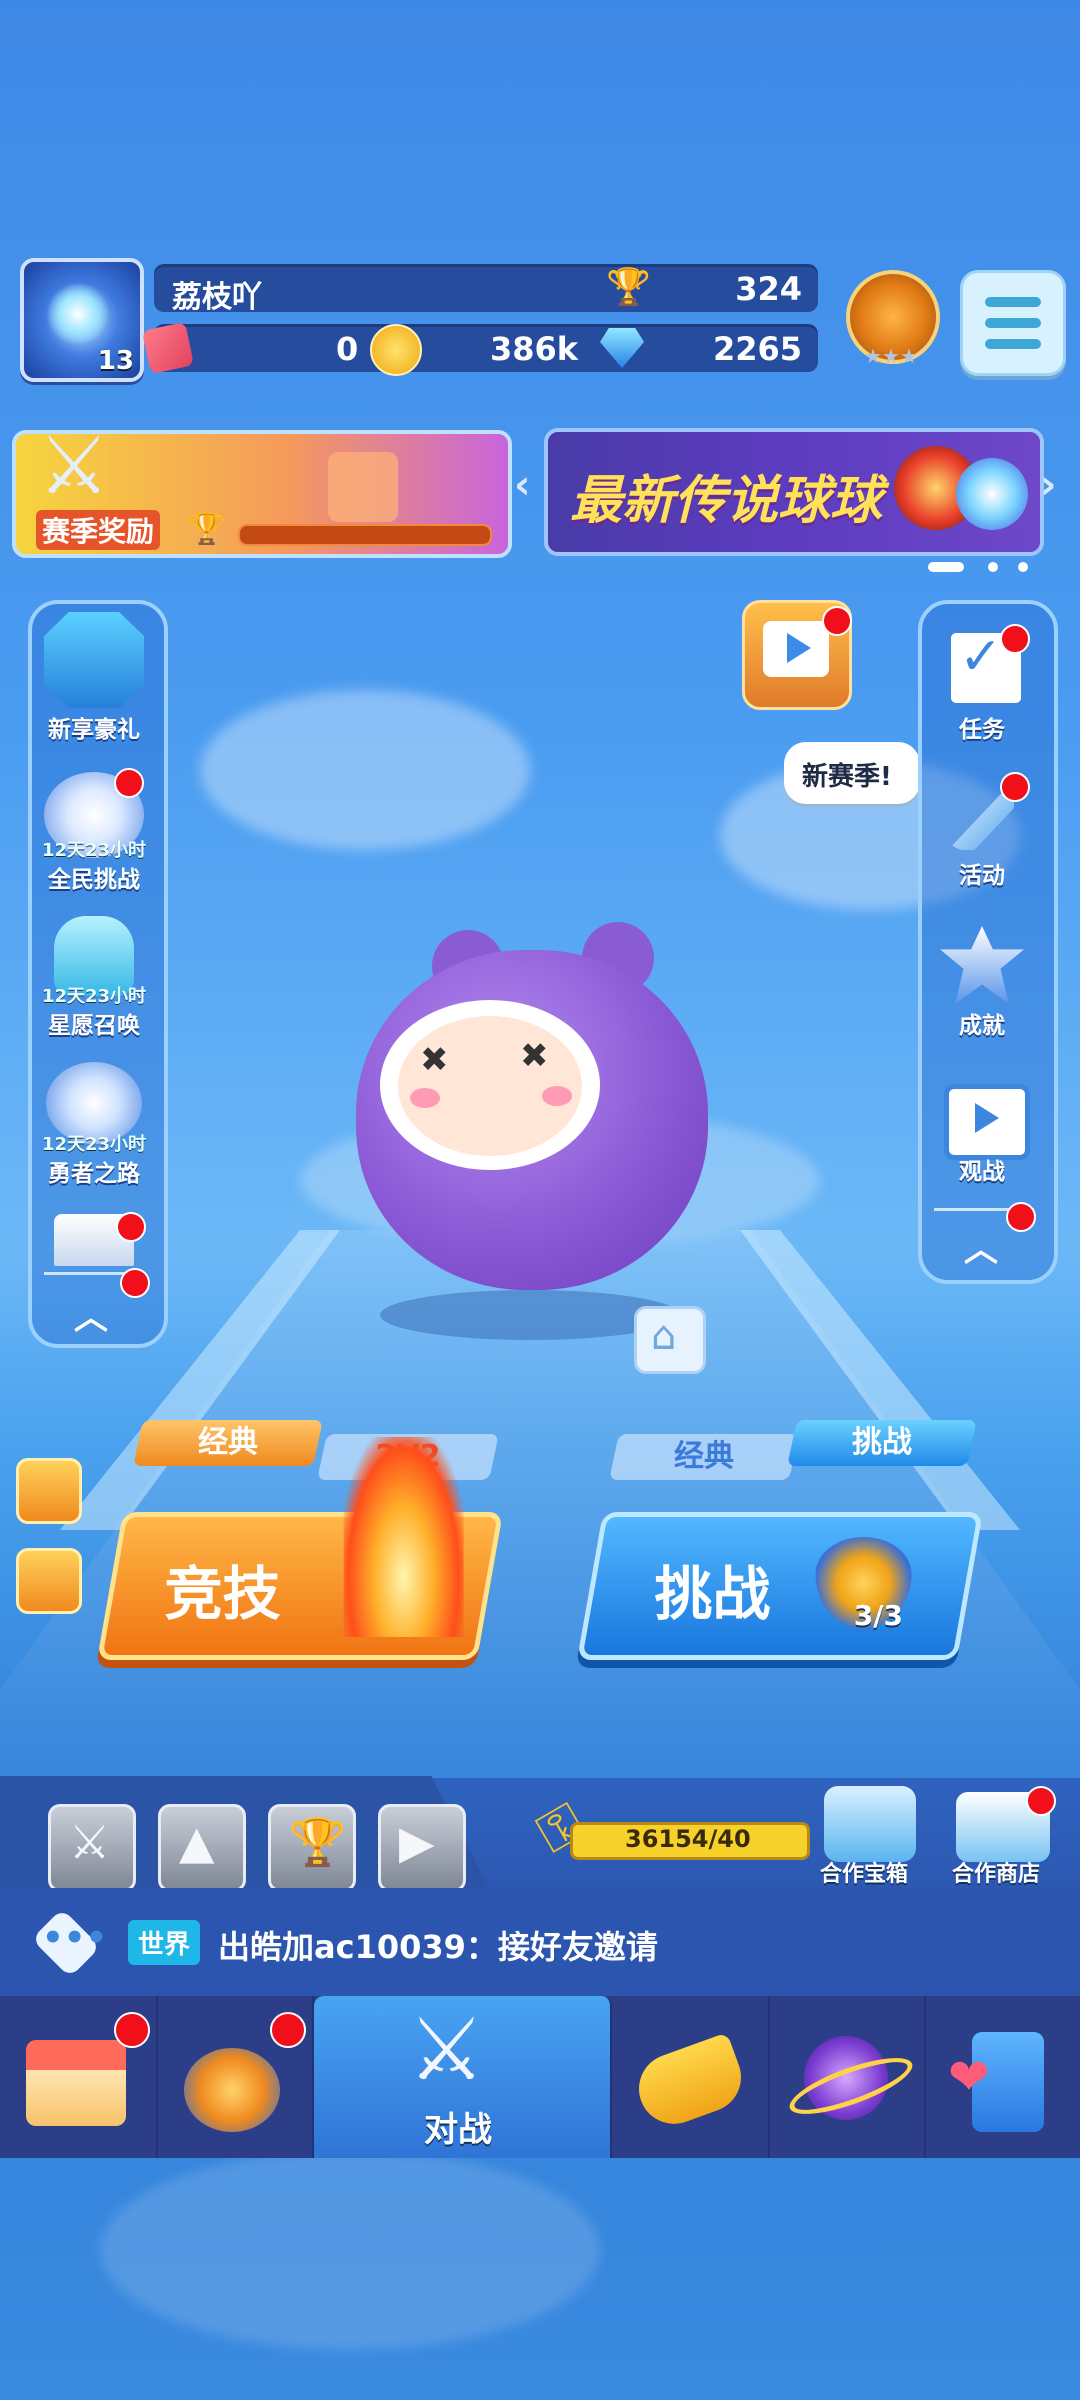  Describe the element at coordinates (94, 1171) in the screenshot. I see `left-item-hero-road: 勇者之路` at that location.